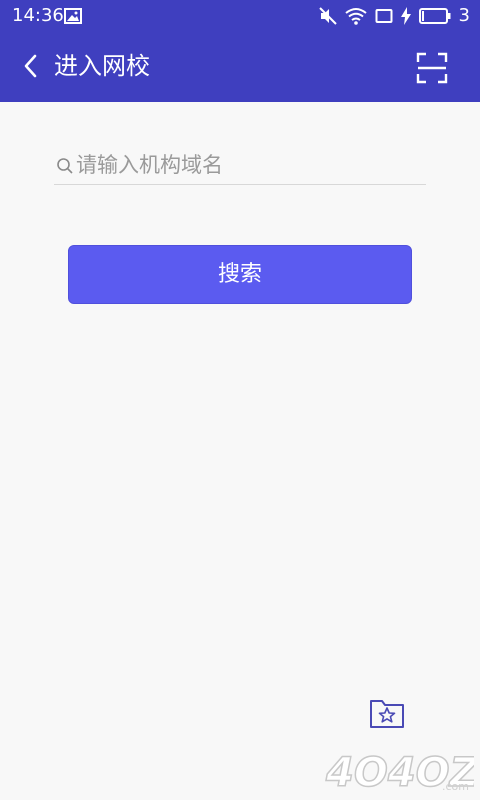  I want to click on search-field, so click(240, 166).